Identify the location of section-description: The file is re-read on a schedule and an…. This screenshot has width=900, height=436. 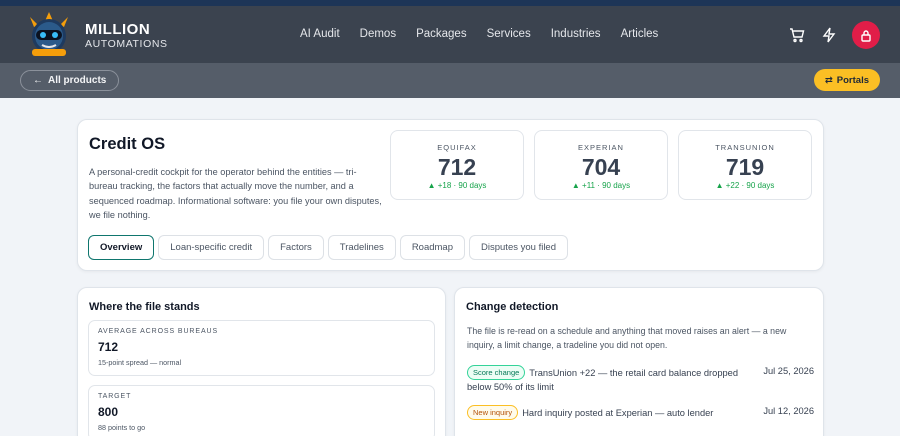
(627, 338).